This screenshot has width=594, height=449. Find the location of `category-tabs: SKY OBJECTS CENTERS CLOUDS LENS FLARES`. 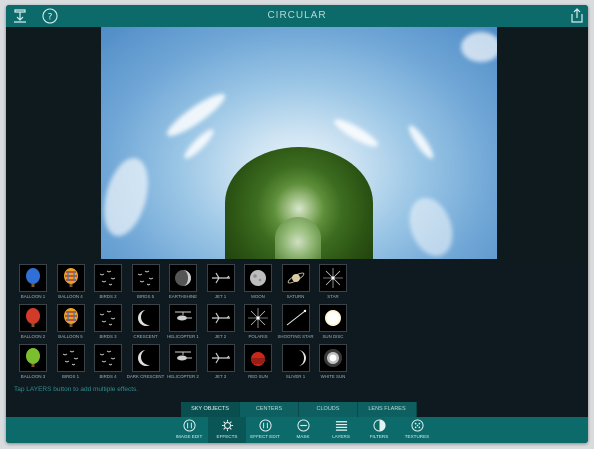

category-tabs: SKY OBJECTS CENTERS CLOUDS LENS FLARES is located at coordinates (297, 409).